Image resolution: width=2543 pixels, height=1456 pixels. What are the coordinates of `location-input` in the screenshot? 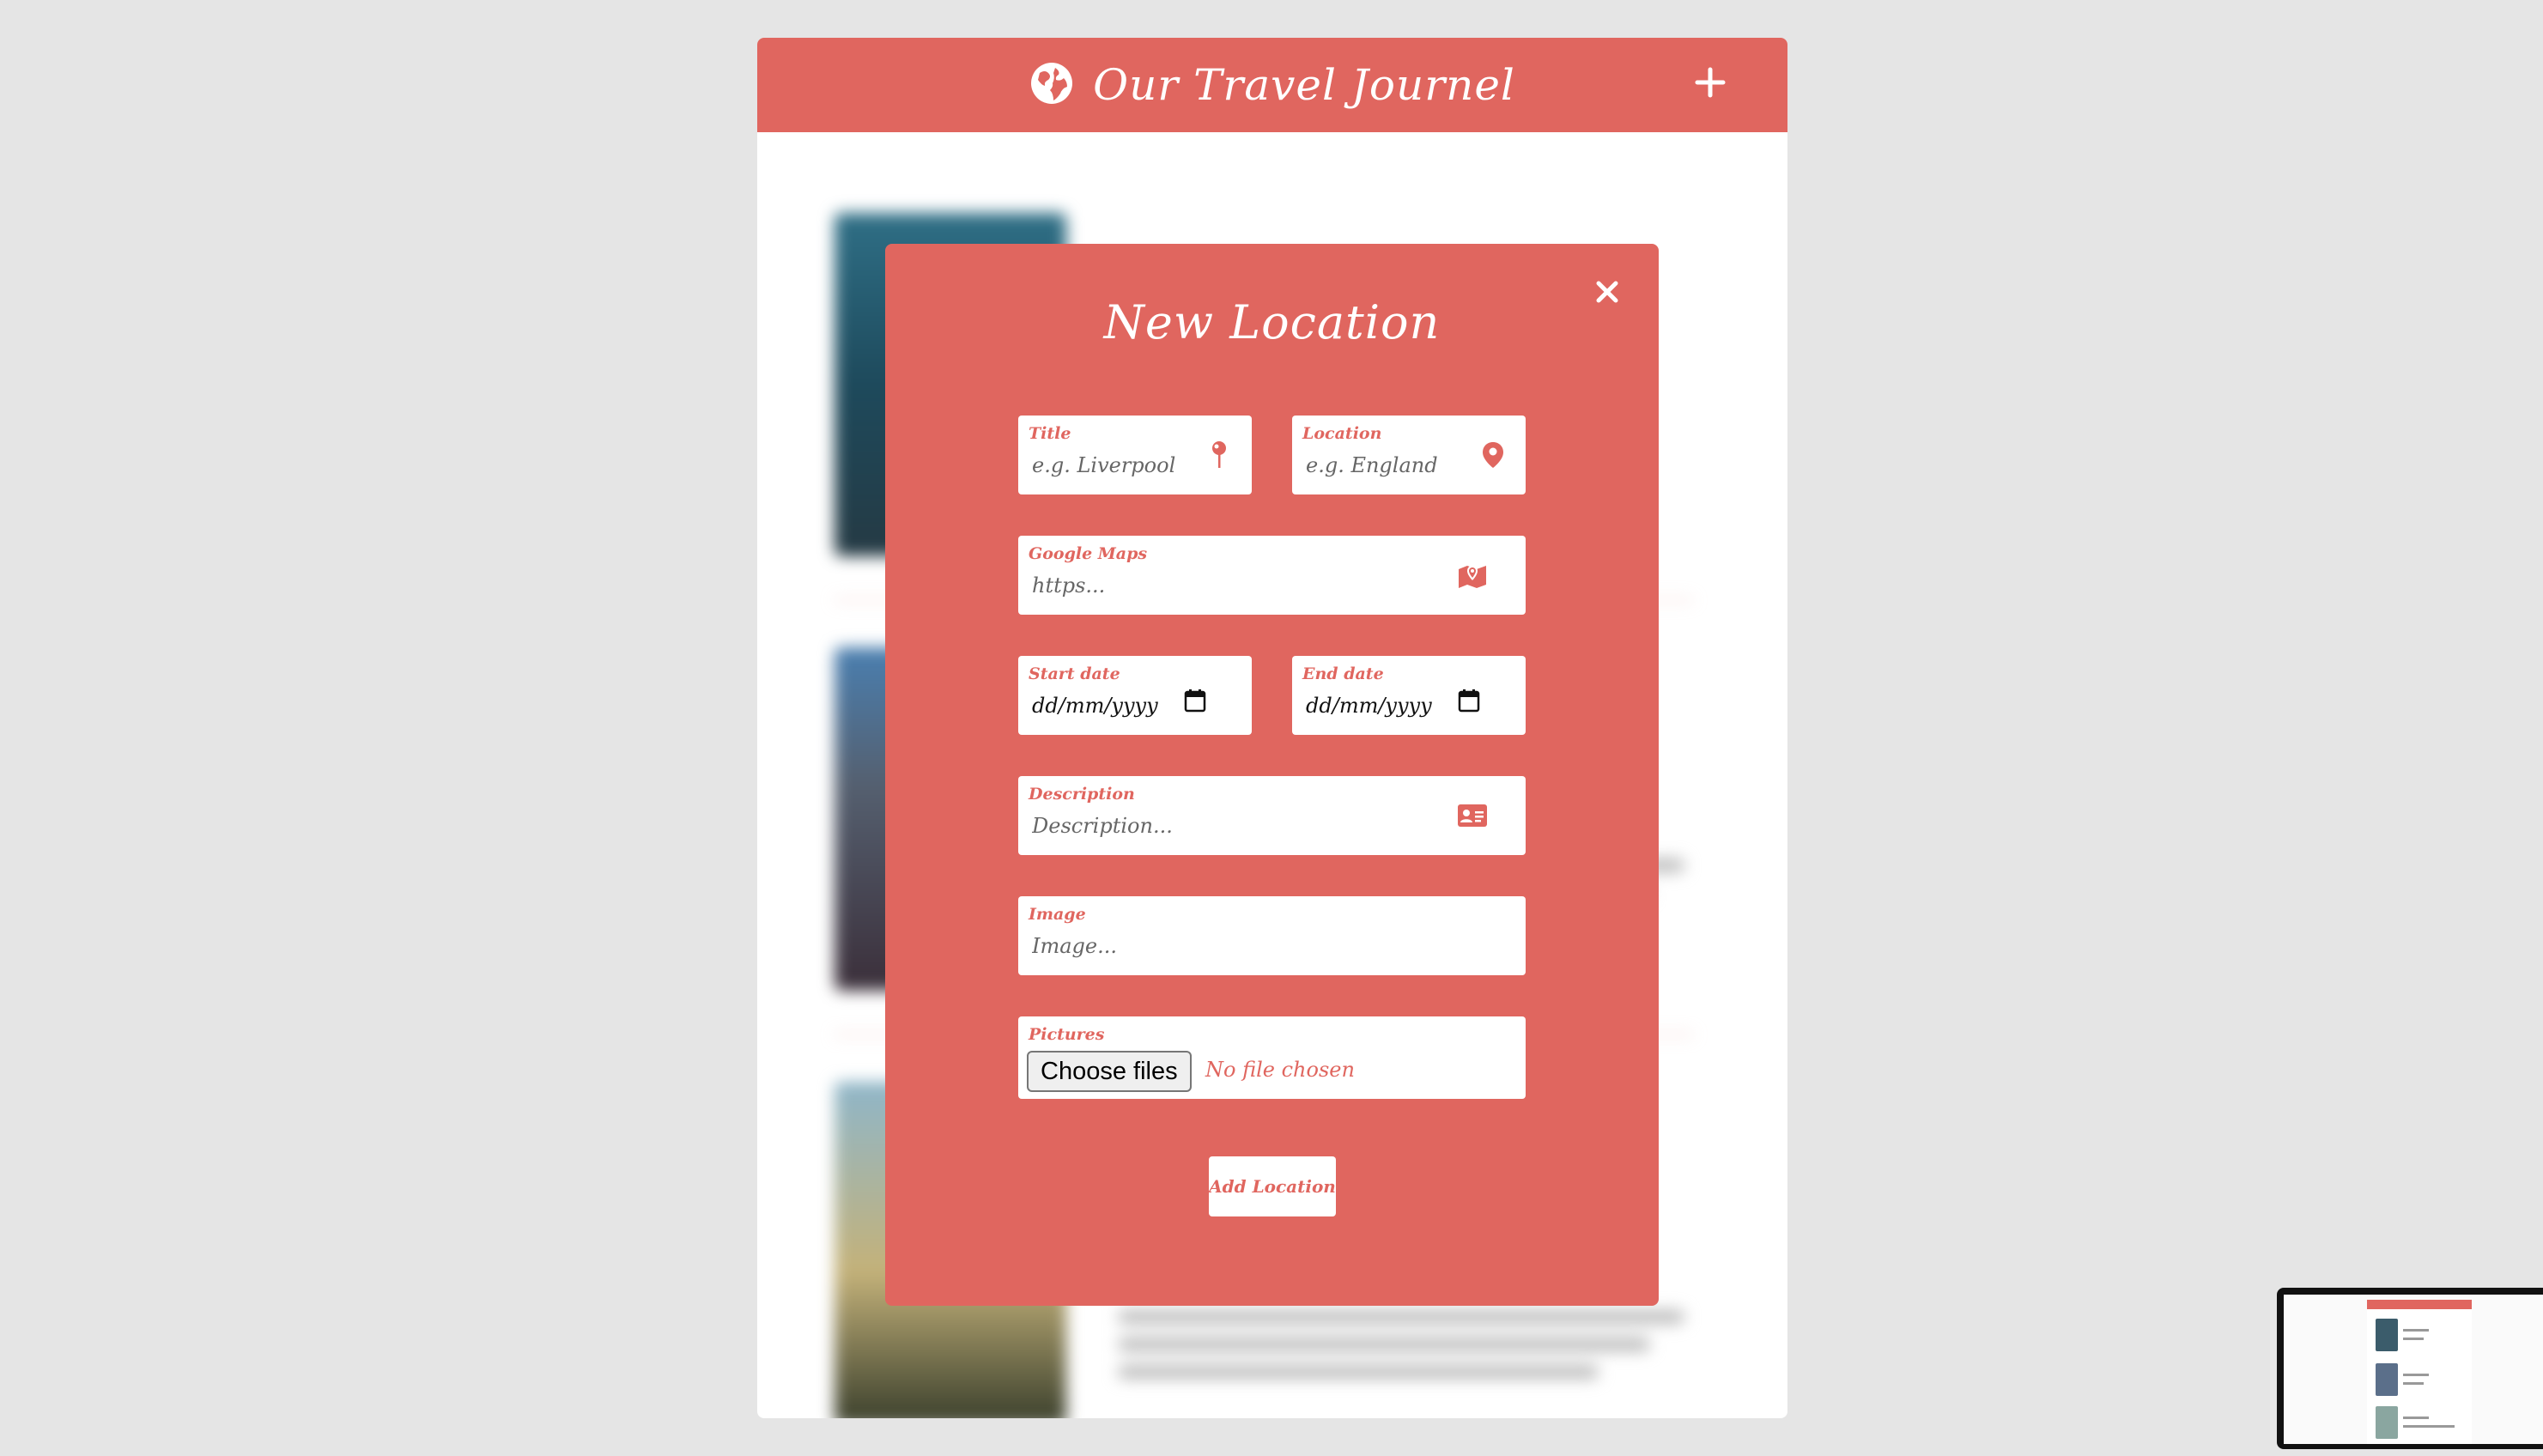 It's located at (1392, 465).